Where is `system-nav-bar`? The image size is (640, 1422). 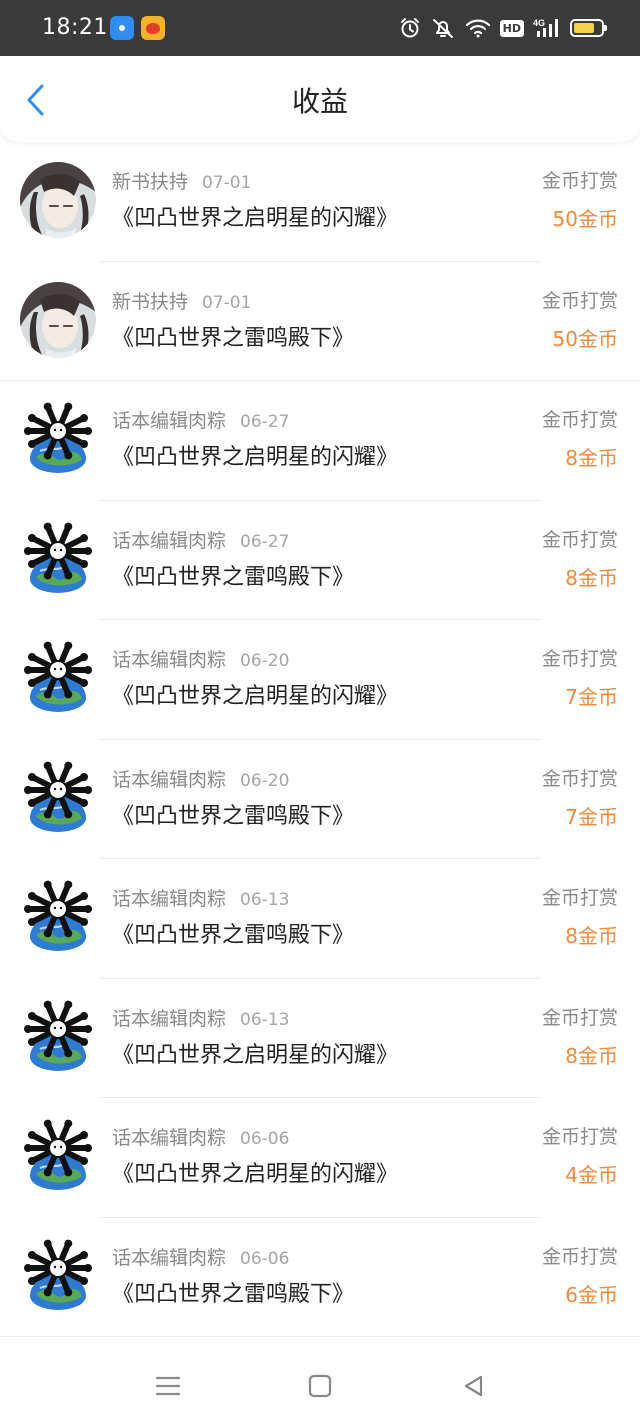
system-nav-bar is located at coordinates (320, 1385).